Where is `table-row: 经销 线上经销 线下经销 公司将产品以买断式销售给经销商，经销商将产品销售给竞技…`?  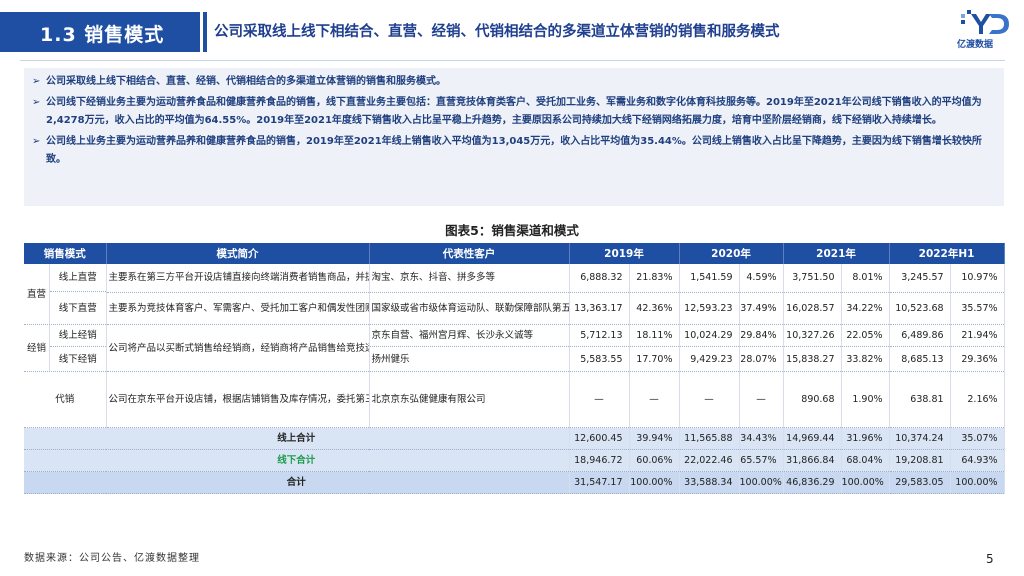 table-row: 经销 线上经销 线下经销 公司将产品以买断式销售给经销商，经销商将产品销售给竞技… is located at coordinates (514, 348).